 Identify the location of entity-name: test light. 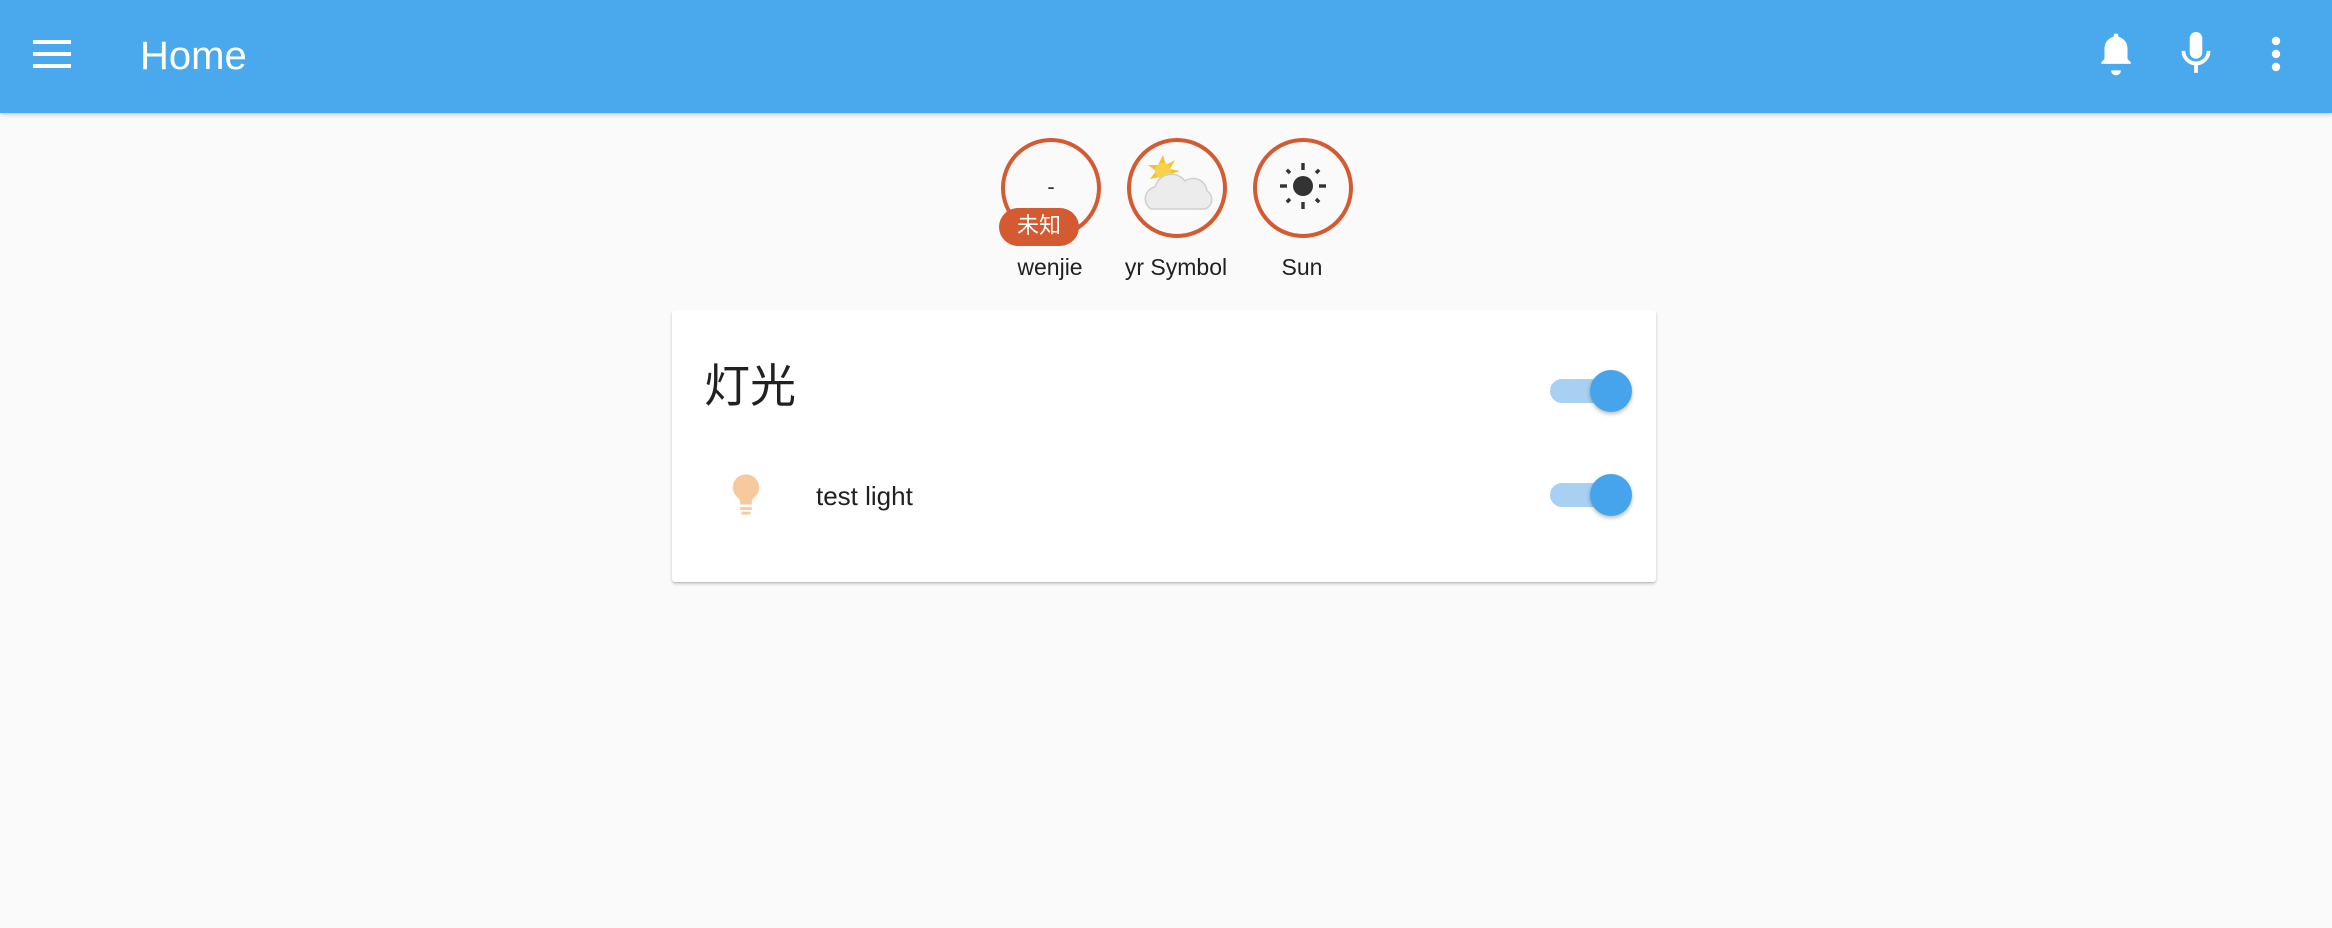
(864, 496).